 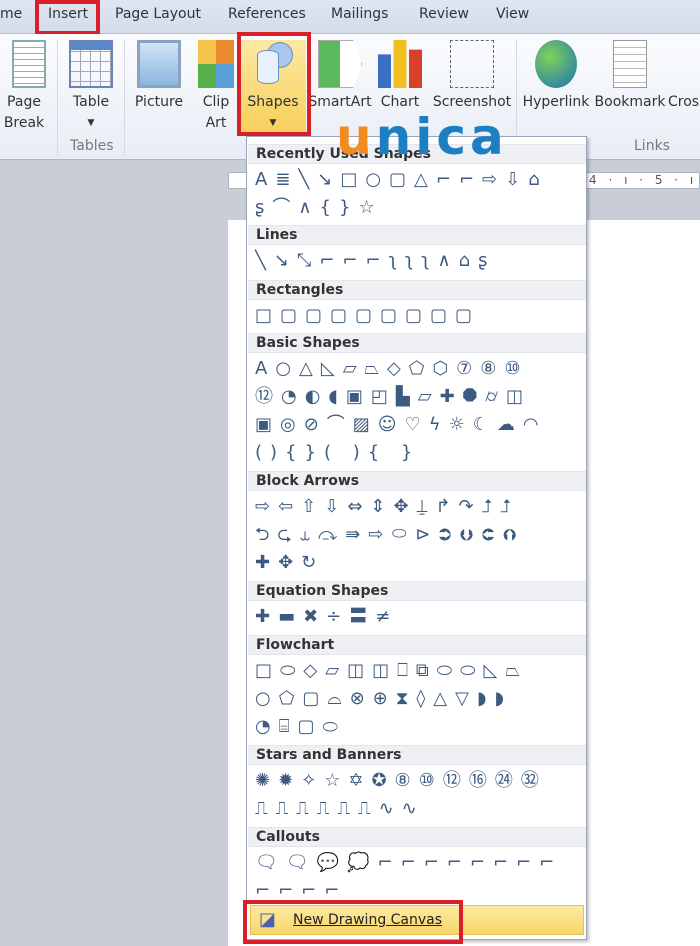 I want to click on tab-view: View, so click(x=512, y=14).